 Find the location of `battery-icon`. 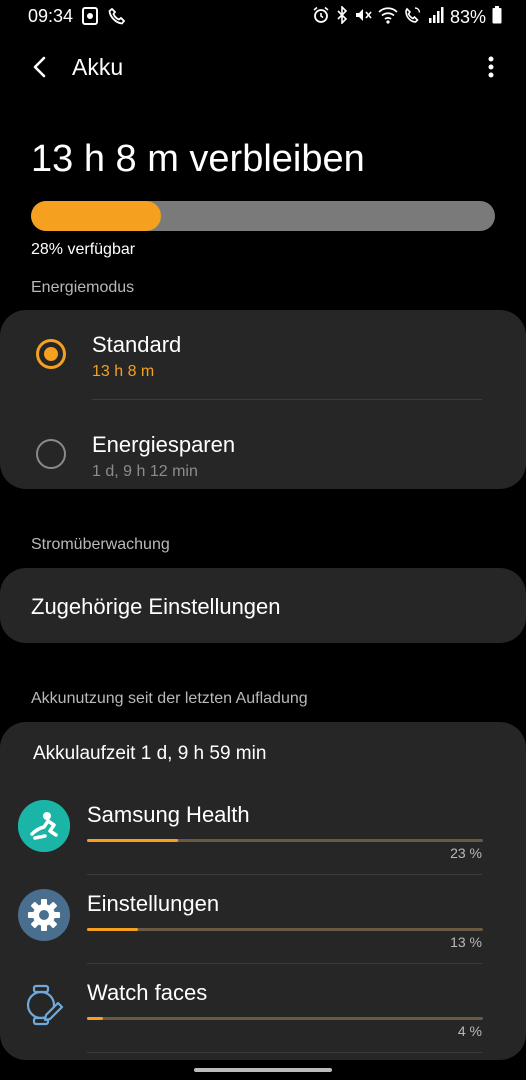

battery-icon is located at coordinates (497, 17).